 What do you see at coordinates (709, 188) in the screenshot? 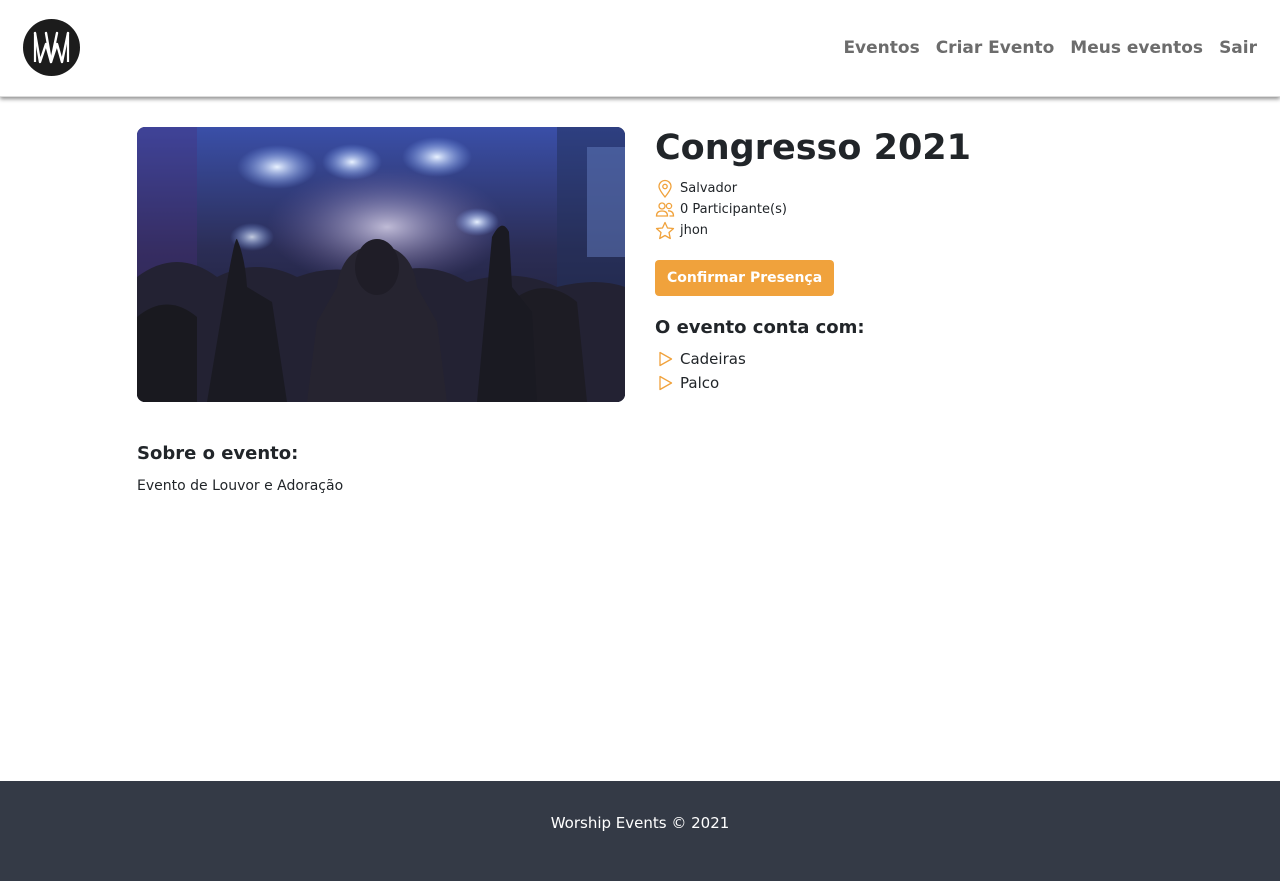
I see `event-location-text: Salvador` at bounding box center [709, 188].